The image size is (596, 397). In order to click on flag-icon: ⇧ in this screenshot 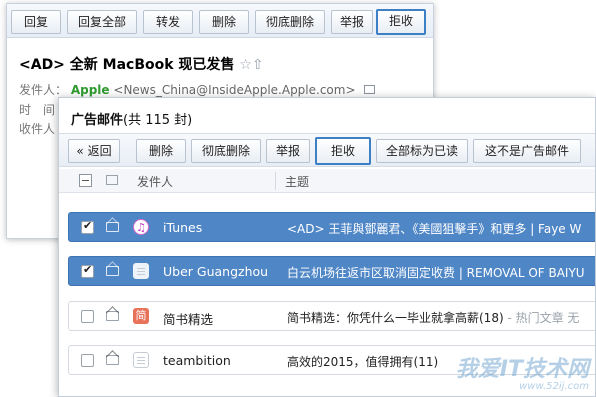, I will do `click(258, 65)`.